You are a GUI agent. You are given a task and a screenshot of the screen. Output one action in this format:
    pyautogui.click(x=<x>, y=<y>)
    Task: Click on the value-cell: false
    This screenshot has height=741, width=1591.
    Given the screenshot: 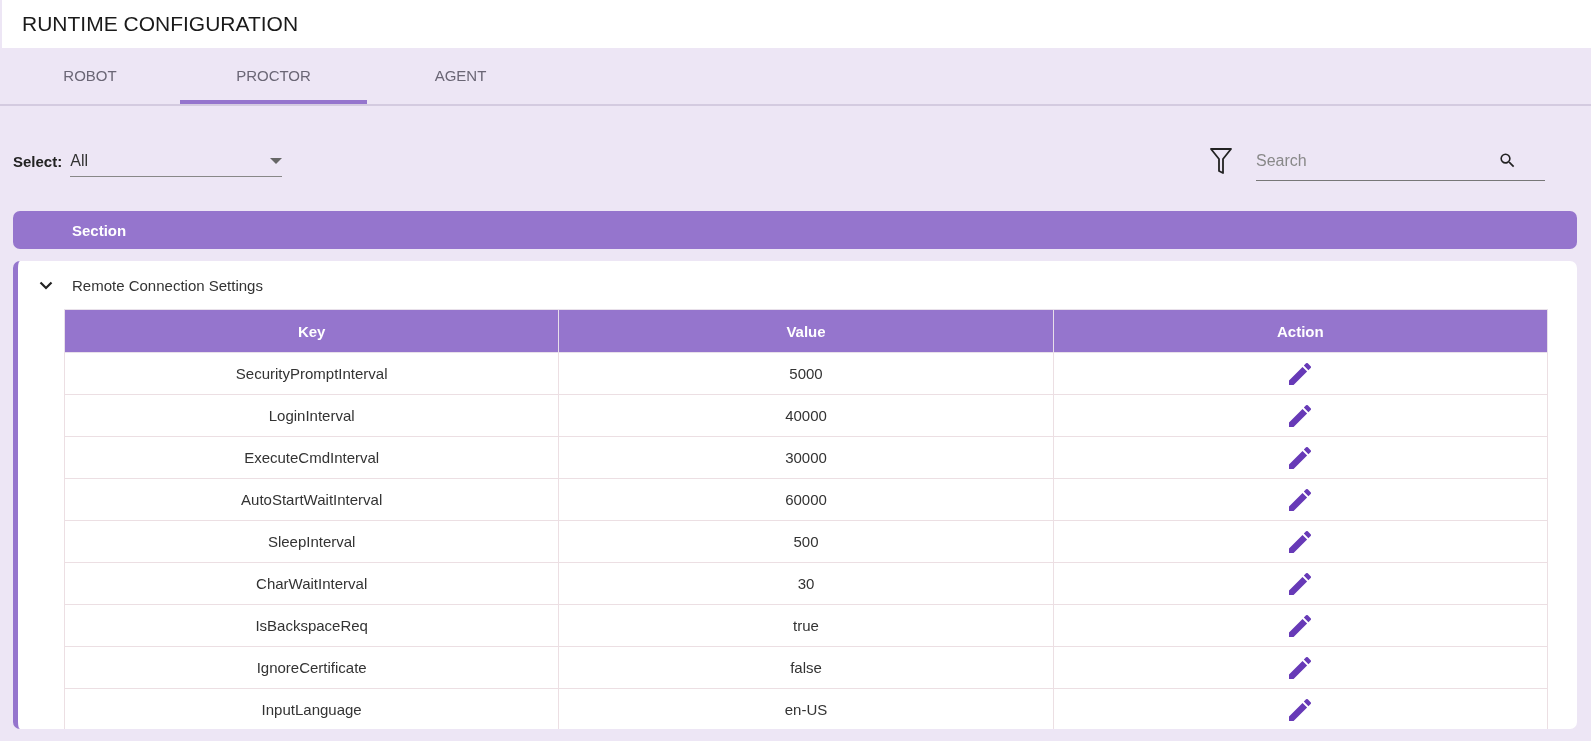 What is the action you would take?
    pyautogui.click(x=806, y=667)
    